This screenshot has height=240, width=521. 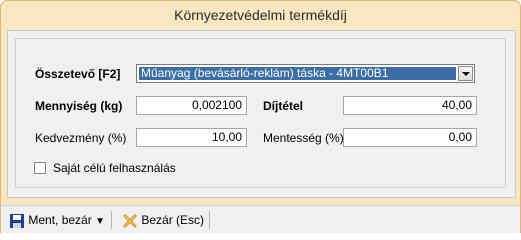 I want to click on discount-input: 10,00, so click(x=191, y=137).